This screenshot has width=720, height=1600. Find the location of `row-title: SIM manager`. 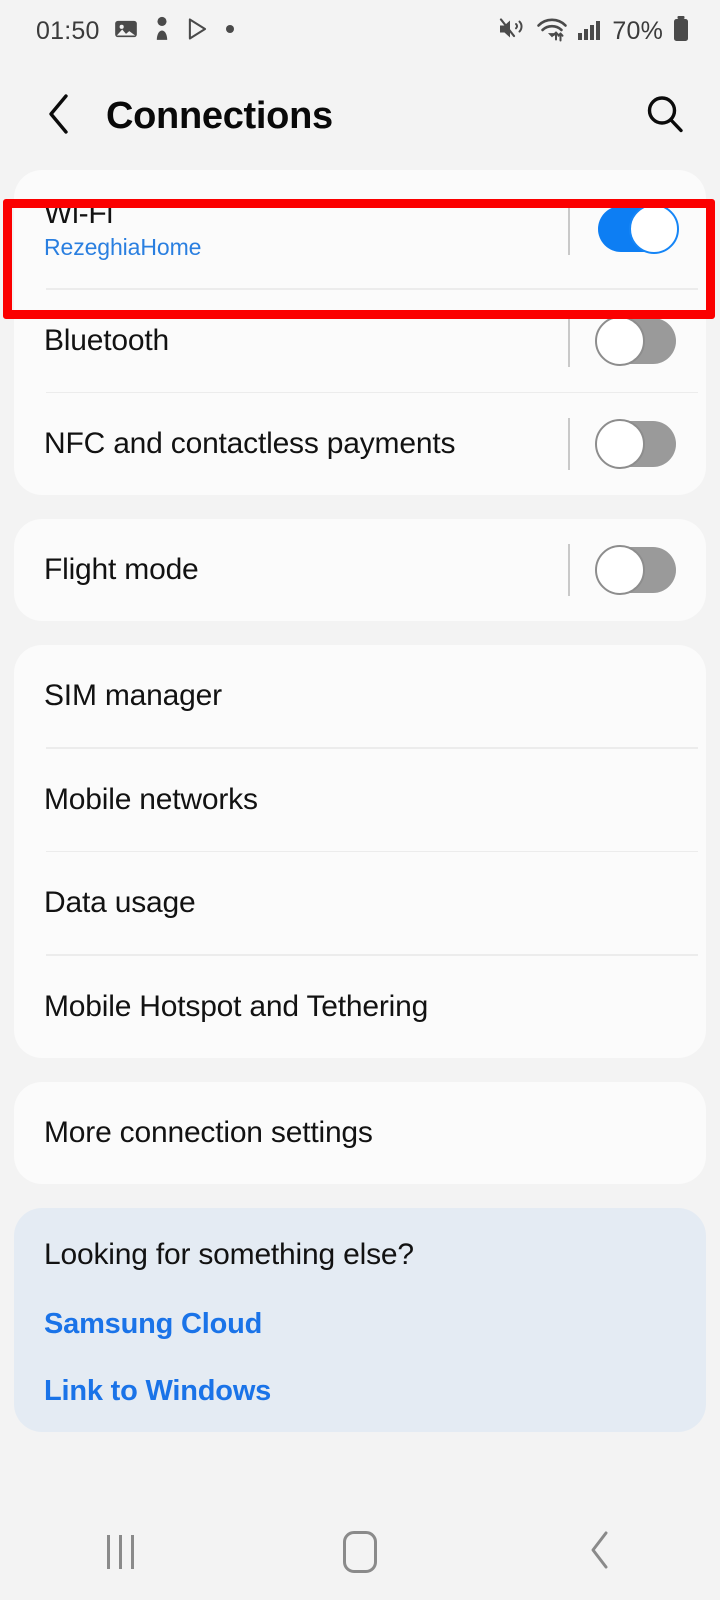

row-title: SIM manager is located at coordinates (133, 696).